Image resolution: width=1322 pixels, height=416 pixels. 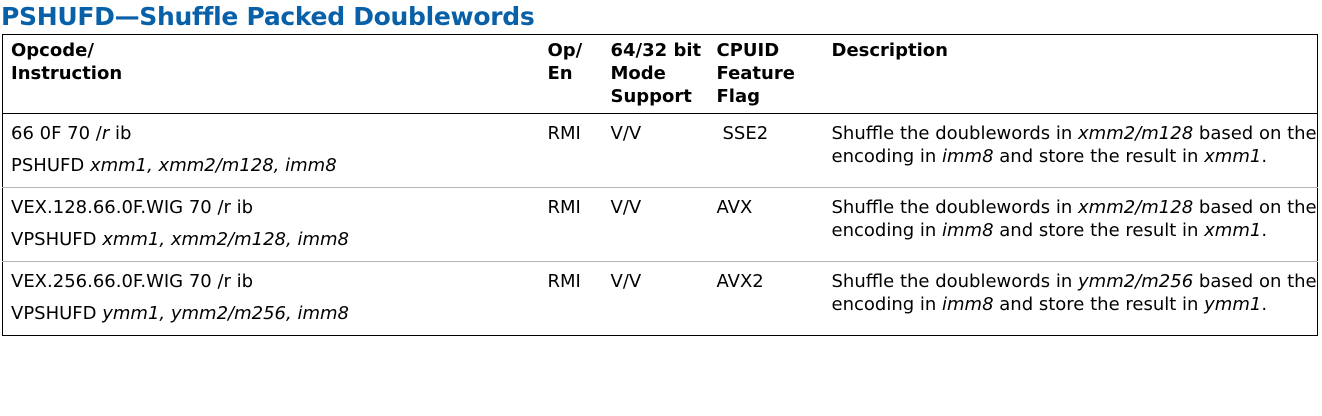 I want to click on instruction-text: VPSHUFD ymm1, ymm2/m256, imm8, so click(x=279, y=313).